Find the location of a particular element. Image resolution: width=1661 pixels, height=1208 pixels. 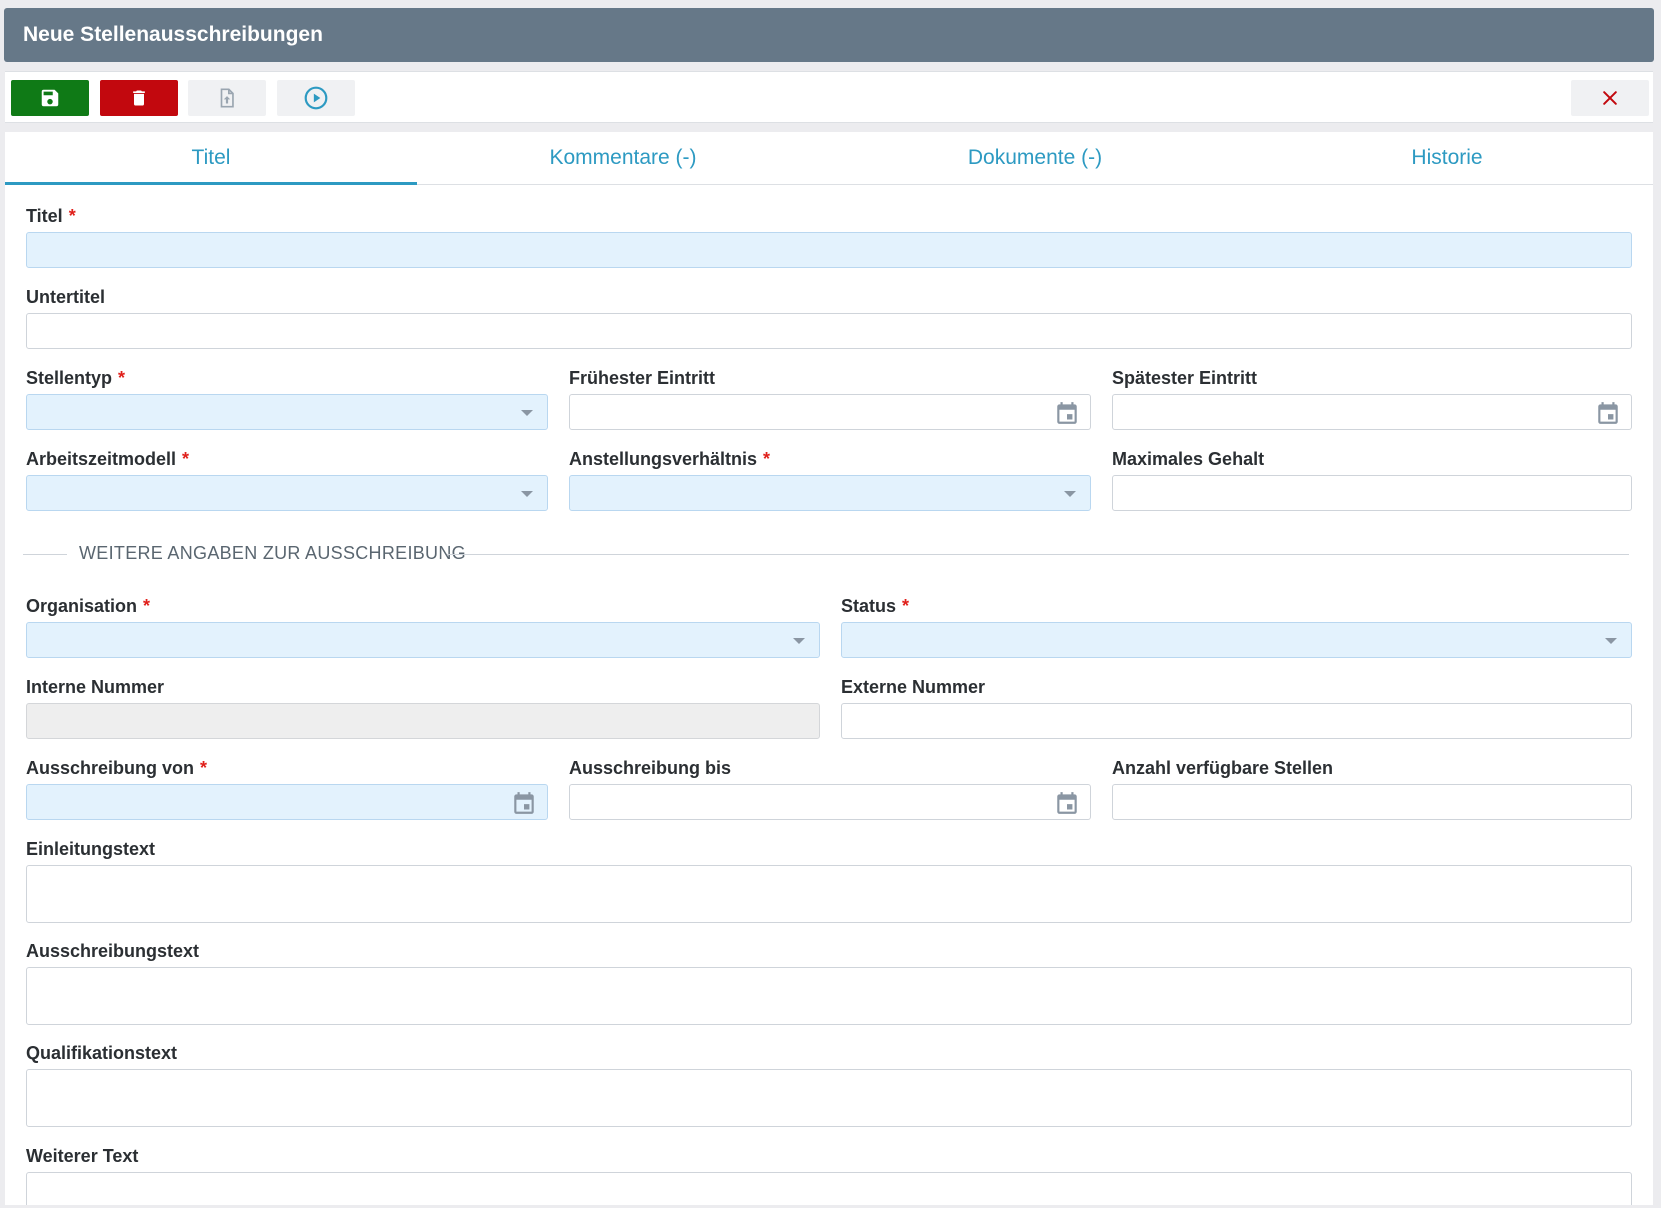

stellentyp-select is located at coordinates (287, 412).